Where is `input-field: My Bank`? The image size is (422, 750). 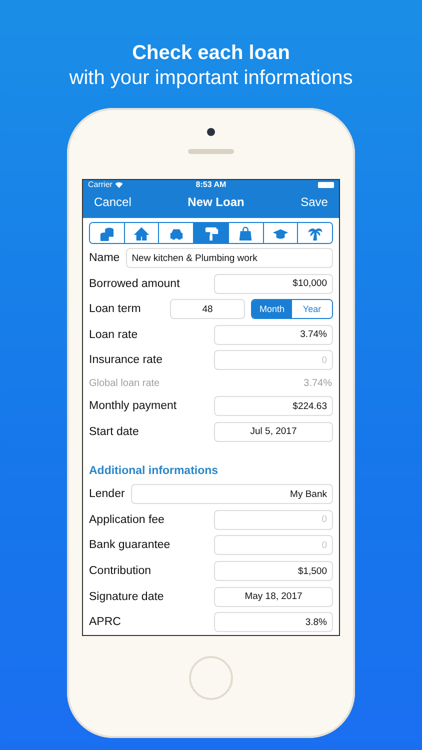 input-field: My Bank is located at coordinates (231, 494).